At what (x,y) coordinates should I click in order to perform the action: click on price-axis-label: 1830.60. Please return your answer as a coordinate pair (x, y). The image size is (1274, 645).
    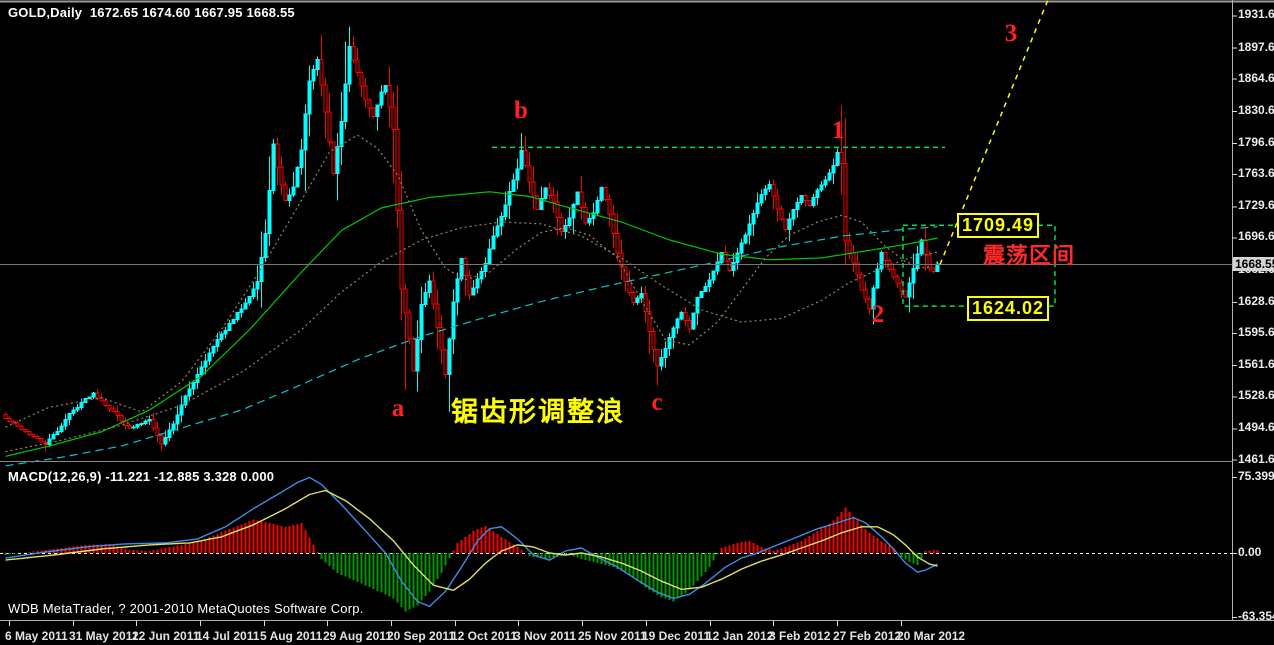
    Looking at the image, I should click on (1256, 110).